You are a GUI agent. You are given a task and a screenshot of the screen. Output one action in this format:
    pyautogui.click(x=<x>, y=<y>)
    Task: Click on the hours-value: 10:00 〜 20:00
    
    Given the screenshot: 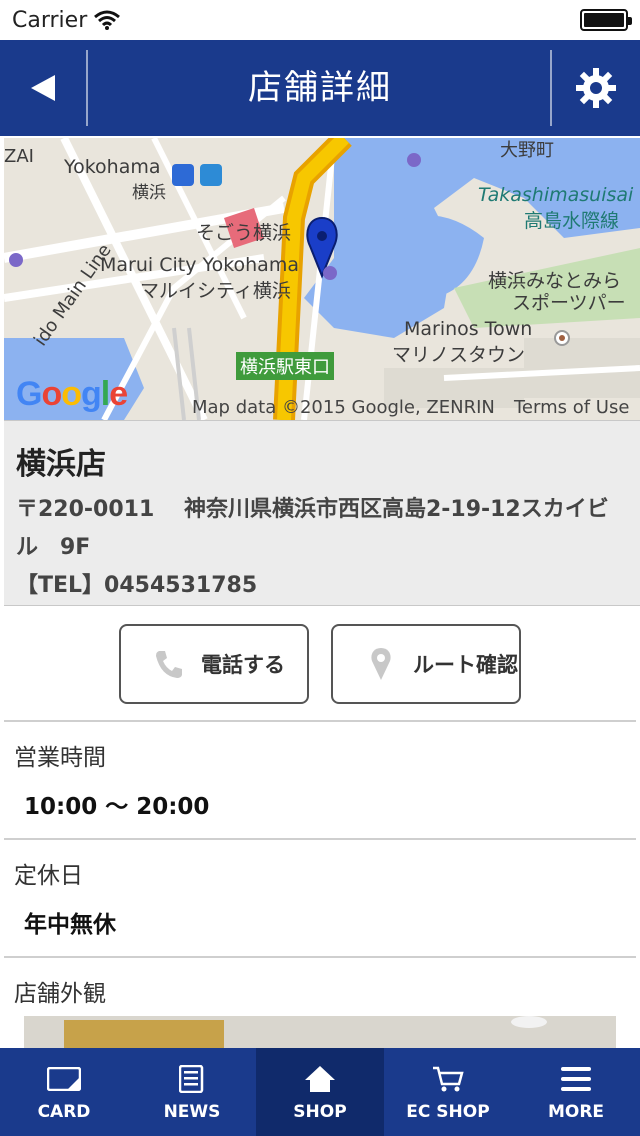 What is the action you would take?
    pyautogui.click(x=117, y=807)
    